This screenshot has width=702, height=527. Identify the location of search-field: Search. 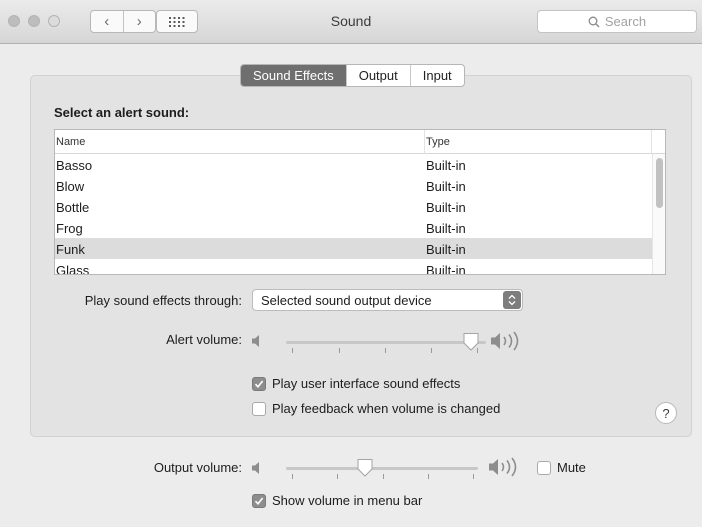
(617, 21).